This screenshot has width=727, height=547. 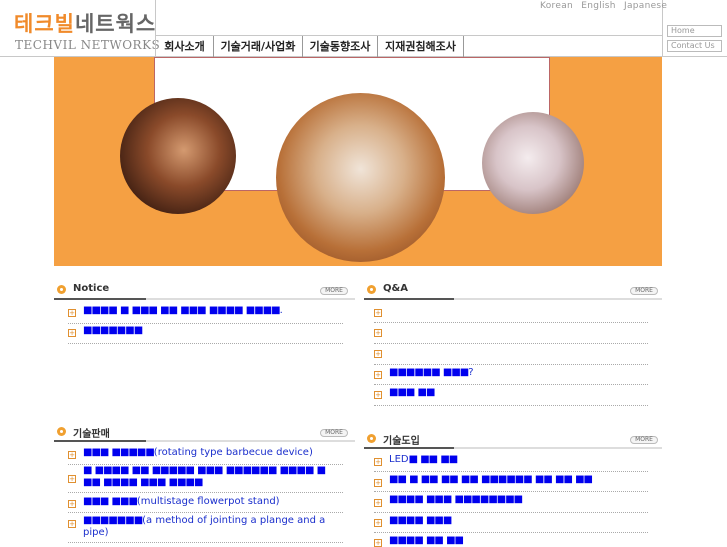 What do you see at coordinates (423, 459) in the screenshot?
I see `tech-intro-item: LED■ ■■ ■■` at bounding box center [423, 459].